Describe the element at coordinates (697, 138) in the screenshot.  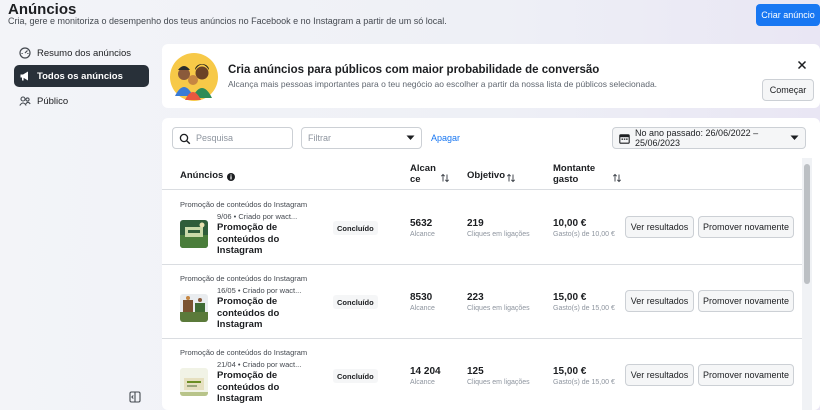
I see `date-range-label: No ano passado: 26/06/2022 – 25/06/2023` at that location.